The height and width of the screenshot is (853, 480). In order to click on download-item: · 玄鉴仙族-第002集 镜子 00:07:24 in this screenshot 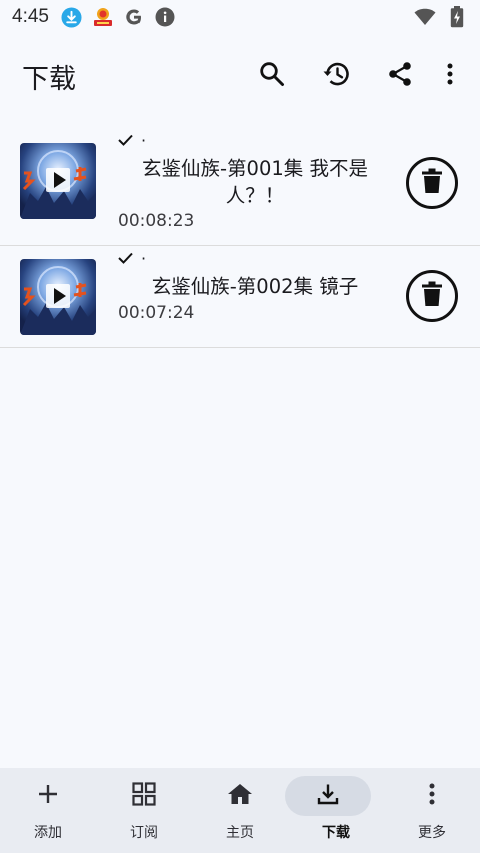, I will do `click(240, 297)`.